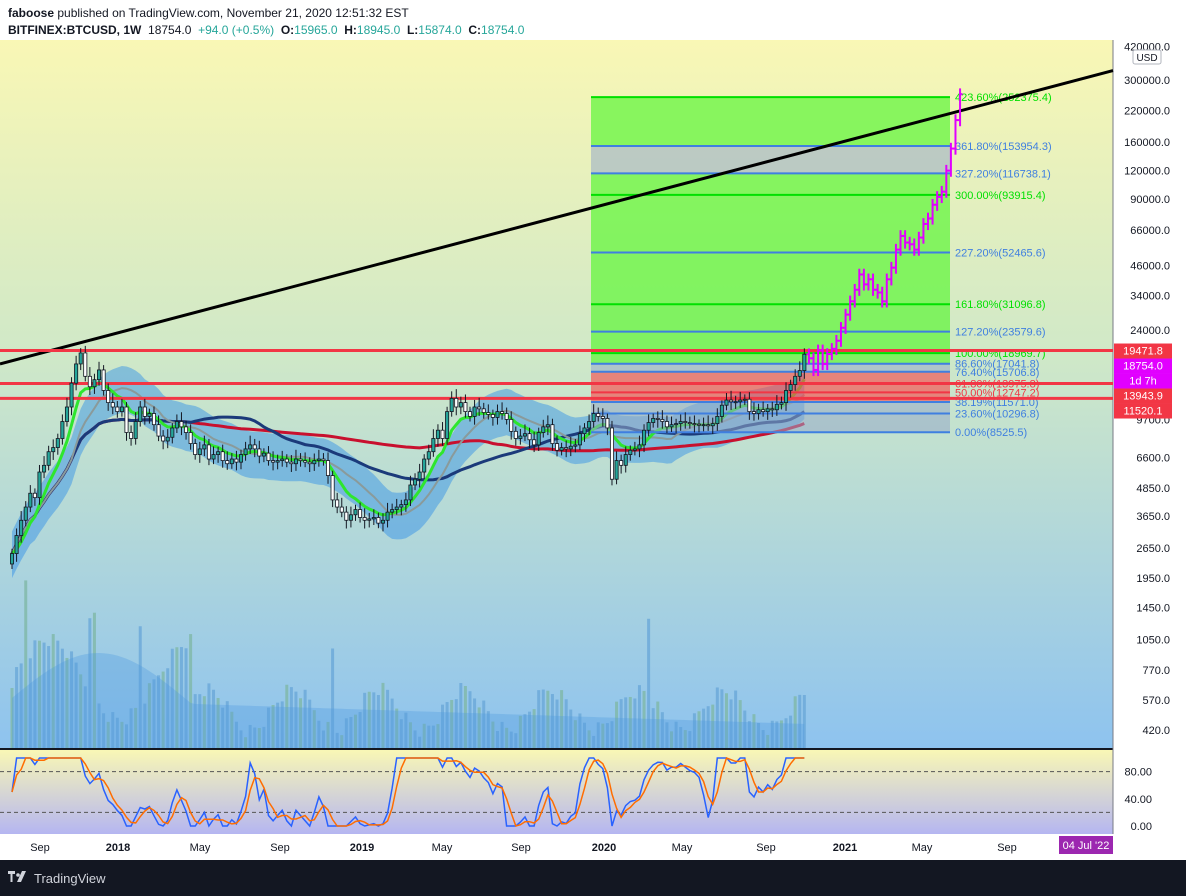 The height and width of the screenshot is (896, 1186). I want to click on price-tick-label: 34000.0, so click(1150, 296).